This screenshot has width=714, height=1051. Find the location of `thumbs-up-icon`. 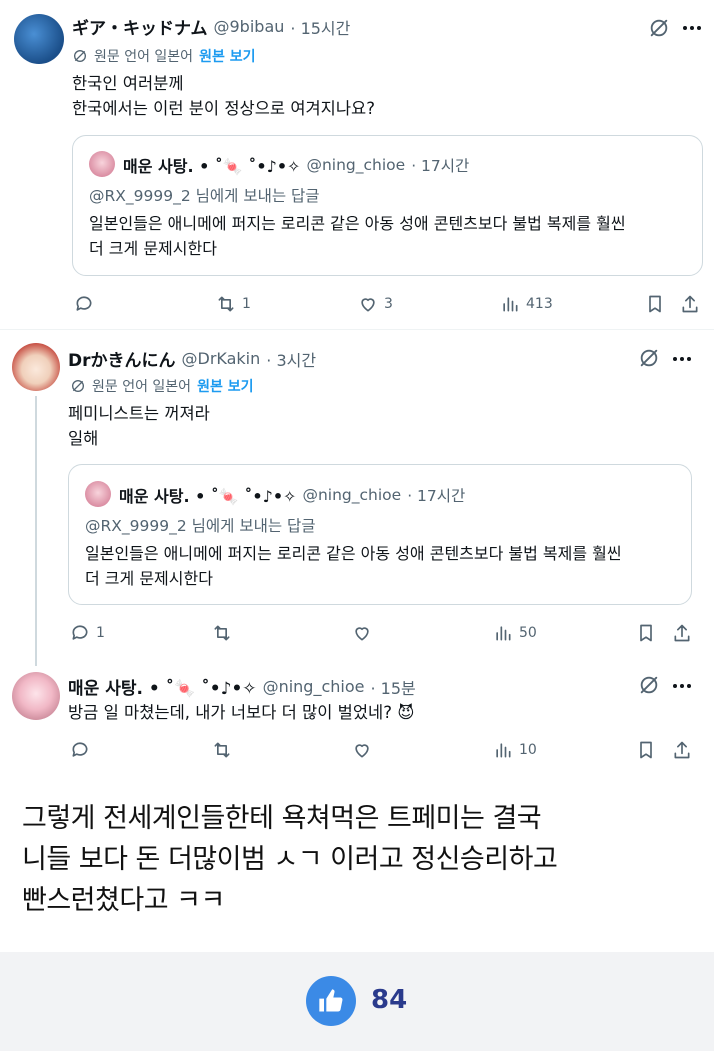

thumbs-up-icon is located at coordinates (331, 1000).